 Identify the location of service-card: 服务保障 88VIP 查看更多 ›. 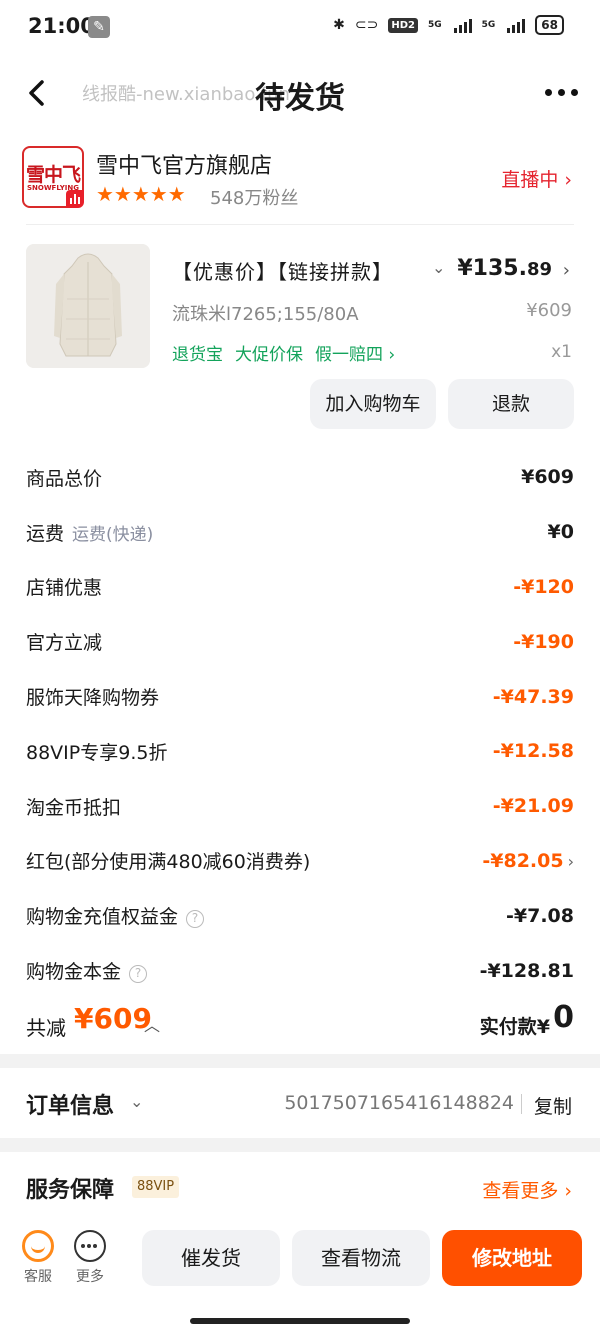
(300, 1185).